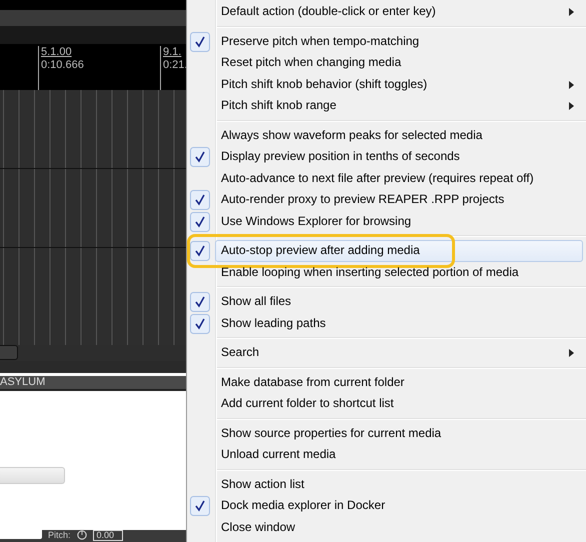 This screenshot has width=586, height=542. What do you see at coordinates (21, 534) in the screenshot?
I see `input-field` at bounding box center [21, 534].